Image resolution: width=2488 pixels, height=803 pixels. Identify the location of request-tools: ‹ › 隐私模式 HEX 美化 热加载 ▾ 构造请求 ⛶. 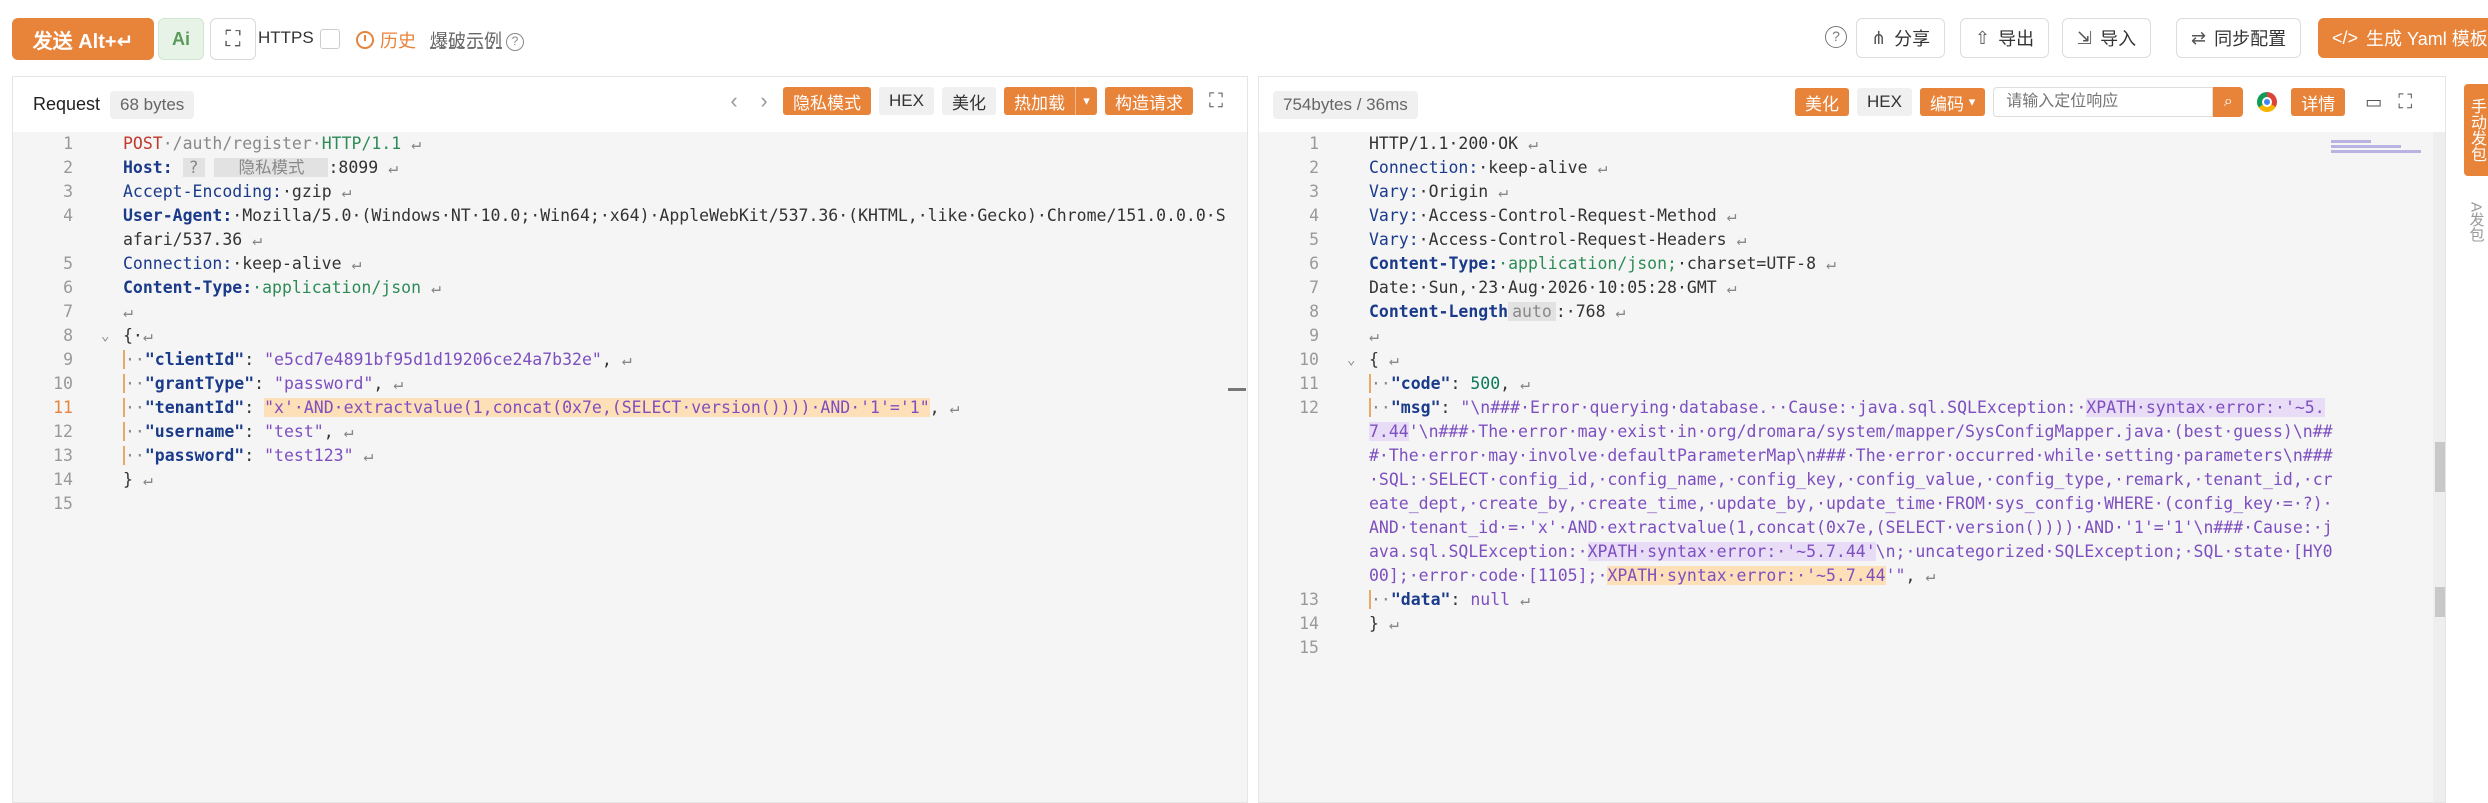
(973, 101).